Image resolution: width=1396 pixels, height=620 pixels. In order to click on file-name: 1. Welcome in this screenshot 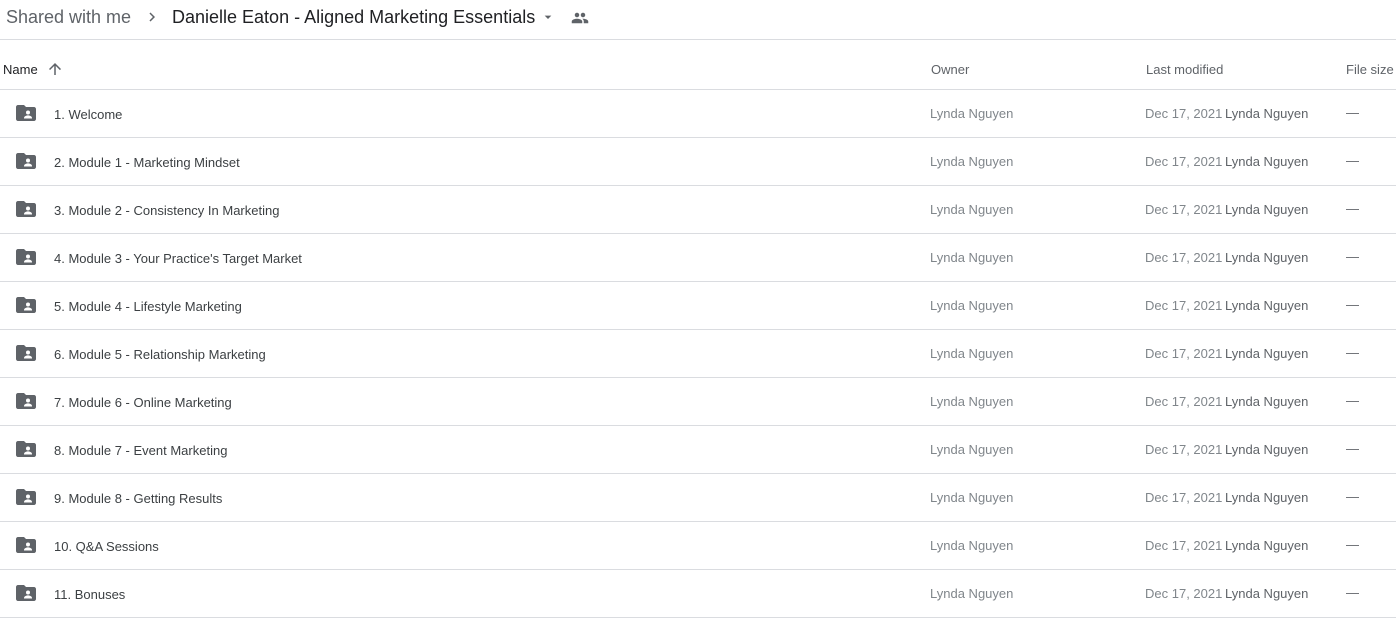, I will do `click(88, 114)`.